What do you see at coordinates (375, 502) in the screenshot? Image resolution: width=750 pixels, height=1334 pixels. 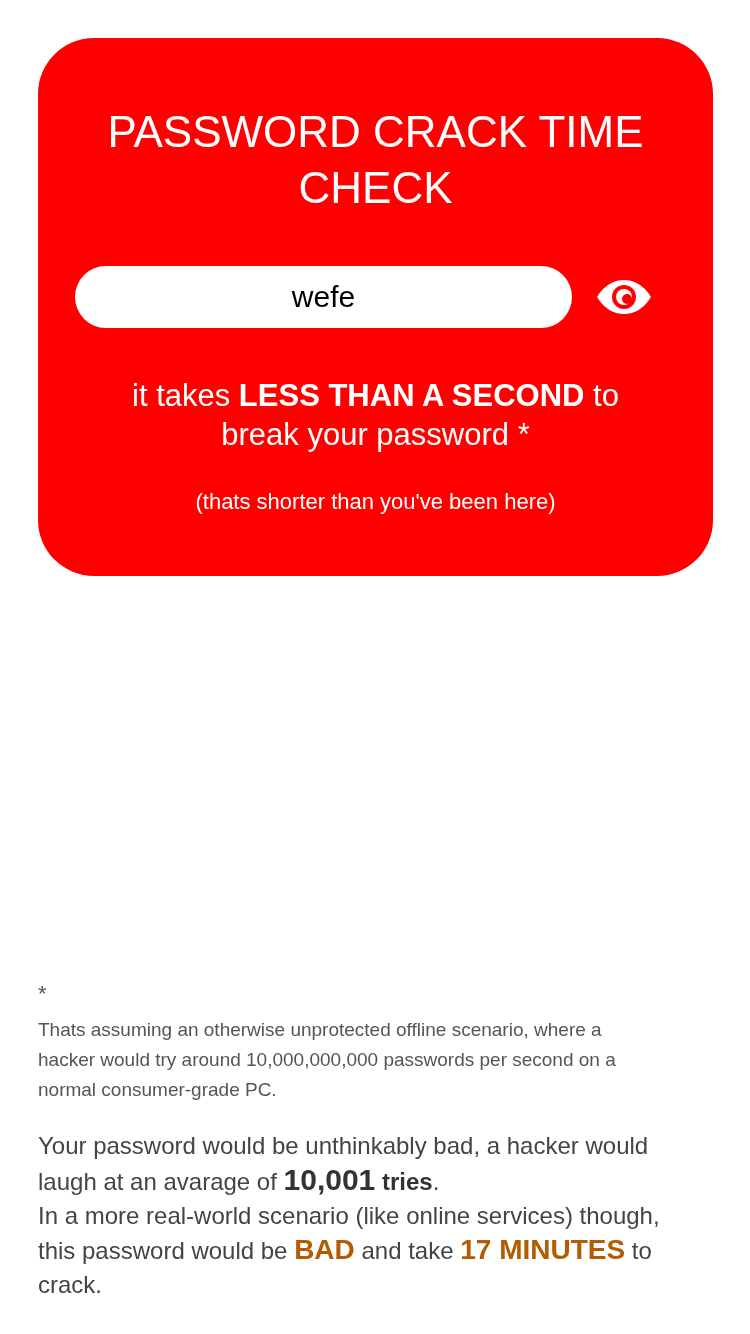 I see `time-comparison-note: (thats shorter than you've been here)` at bounding box center [375, 502].